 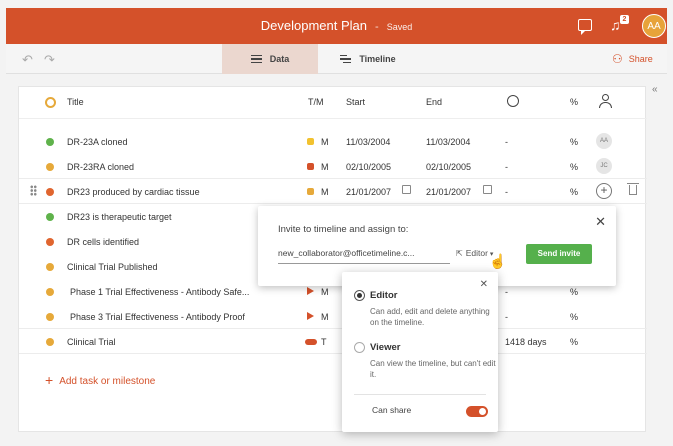 I want to click on row-type: T, so click(x=324, y=342).